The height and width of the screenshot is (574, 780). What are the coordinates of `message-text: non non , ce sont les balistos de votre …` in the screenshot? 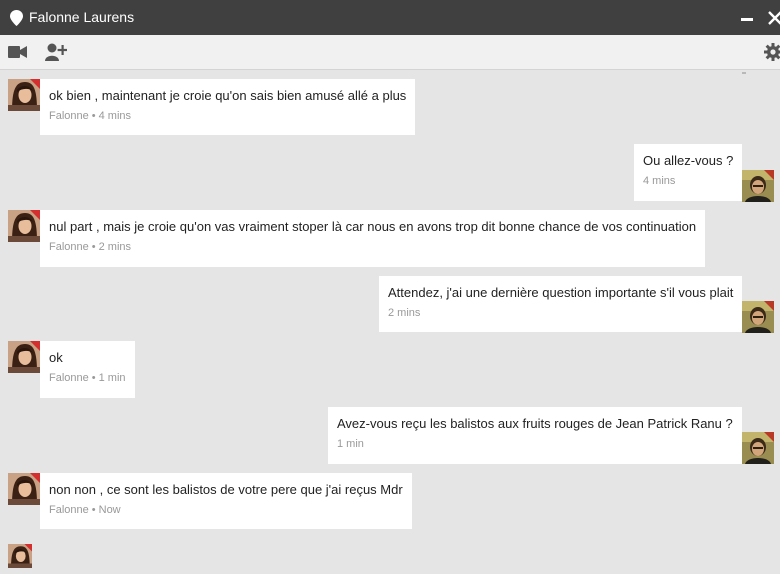 It's located at (226, 489).